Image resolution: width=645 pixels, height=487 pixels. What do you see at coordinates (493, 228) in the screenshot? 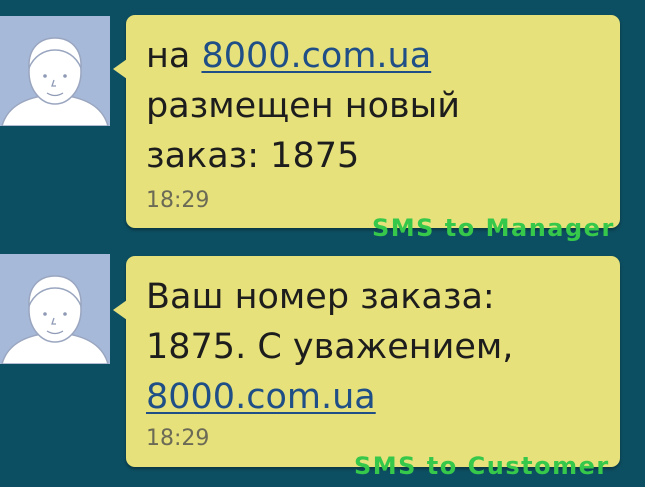
I see `caption-sms-to-manager: SMS to Manager` at bounding box center [493, 228].